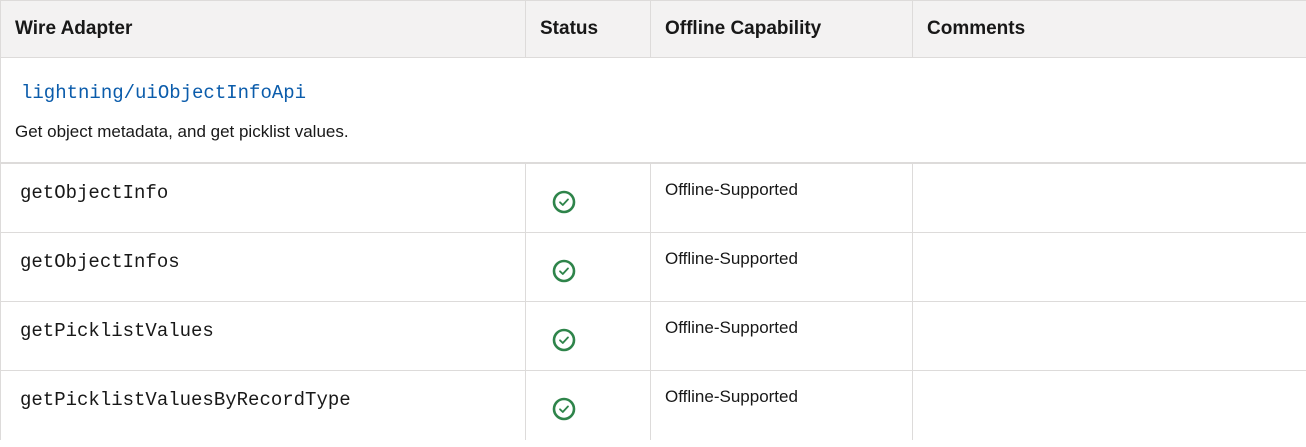 The image size is (1306, 447). Describe the element at coordinates (588, 29) in the screenshot. I see `header-status: Status` at that location.